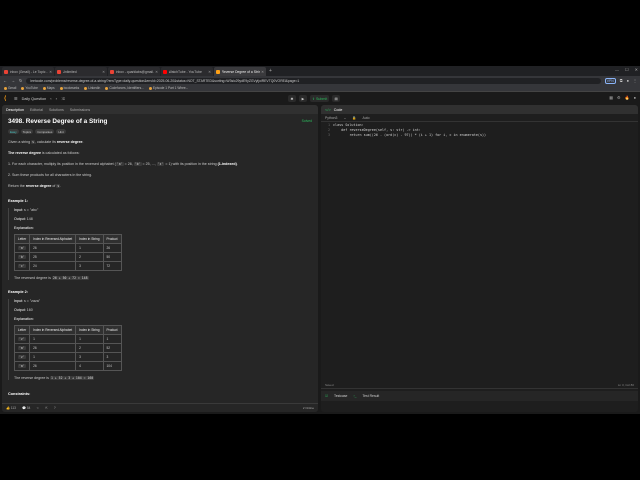 The image size is (640, 480). What do you see at coordinates (20, 80) in the screenshot?
I see `reload-icon: ↻` at bounding box center [20, 80].